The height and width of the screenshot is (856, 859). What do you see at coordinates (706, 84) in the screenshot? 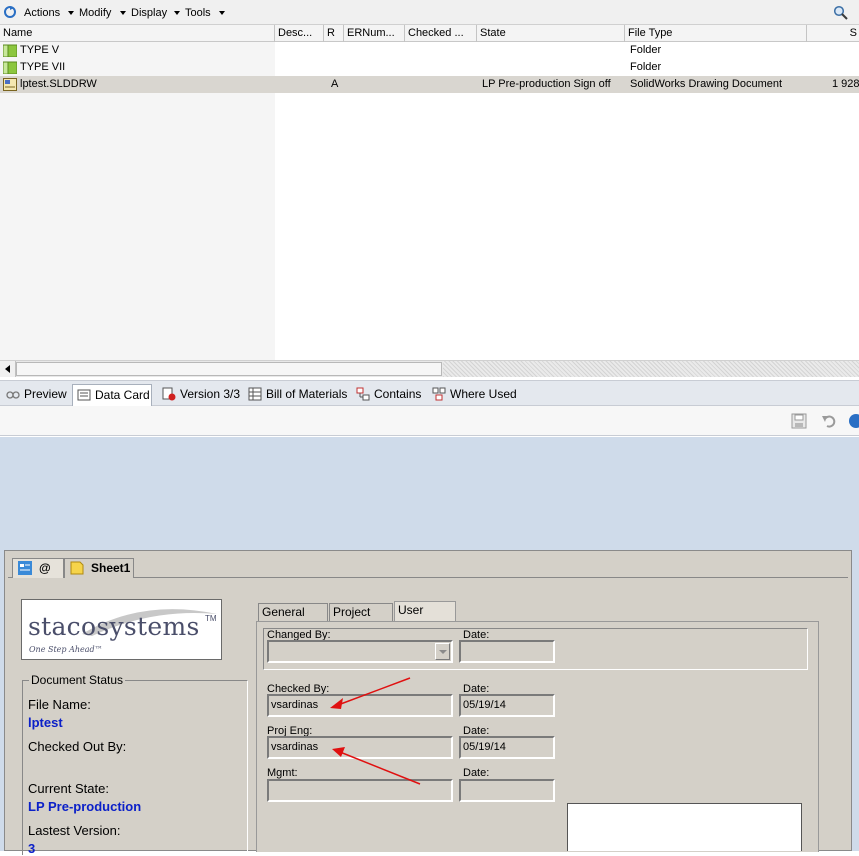
I see `file-type: SolidWorks Drawing Document` at bounding box center [706, 84].